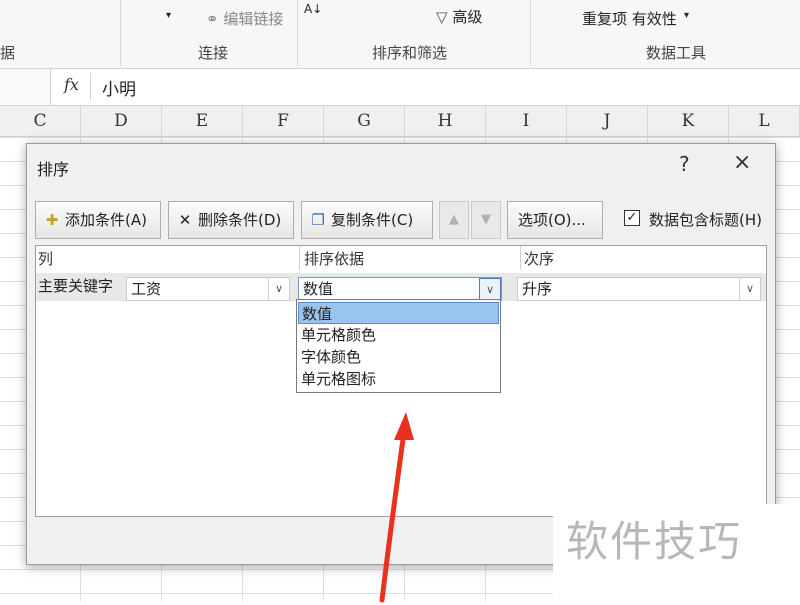  I want to click on remove-duplicates-validity: 重复项 有效性, so click(629, 18).